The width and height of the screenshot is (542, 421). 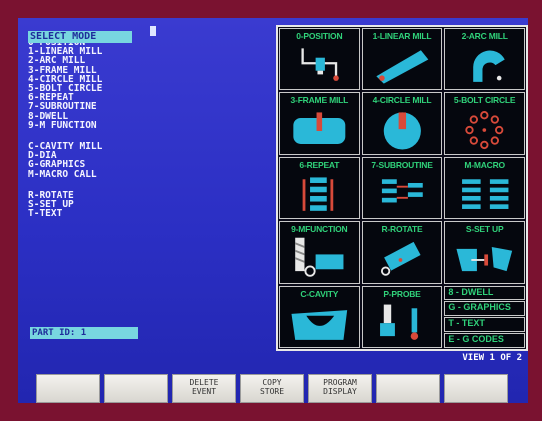 What do you see at coordinates (402, 59) in the screenshot?
I see `tile-linear-mill: 1-LINEAR MILL` at bounding box center [402, 59].